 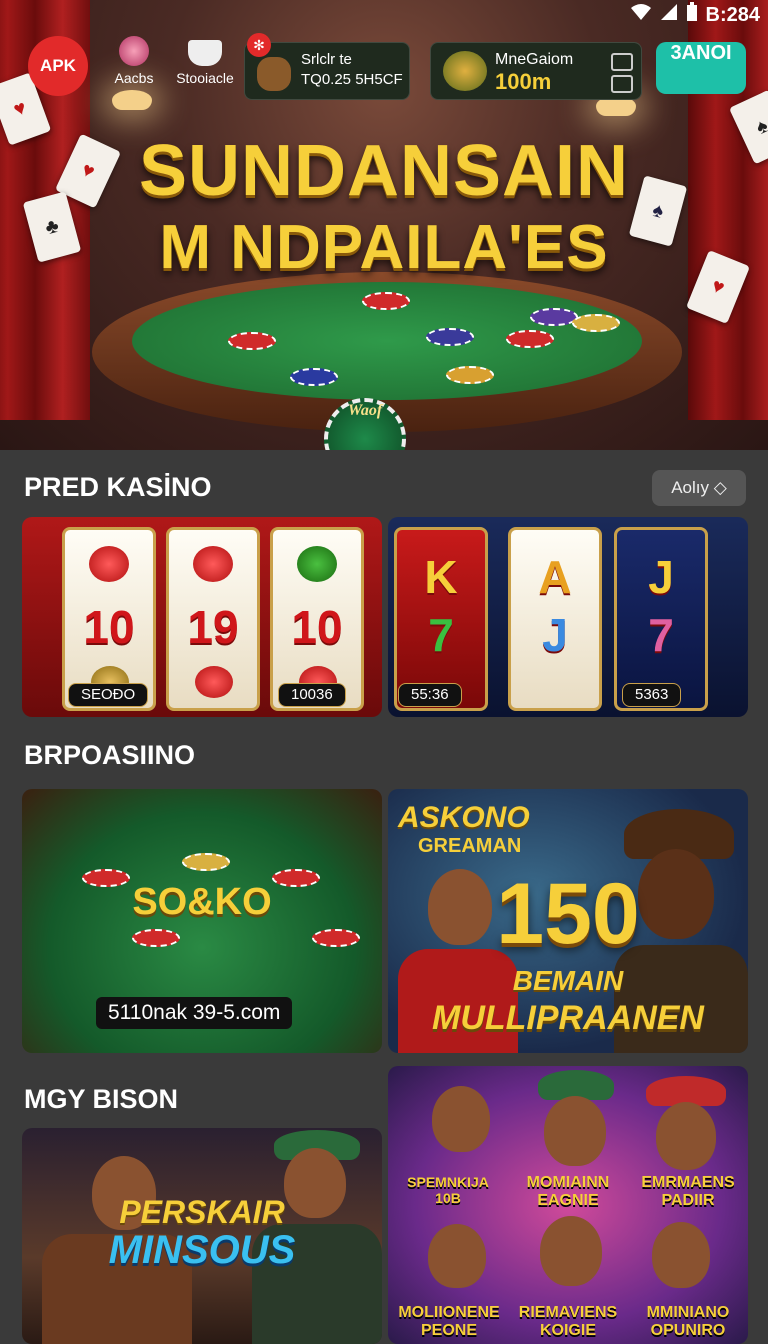 What do you see at coordinates (110, 755) in the screenshot?
I see `section-title-brpo: BRPOASIINO` at bounding box center [110, 755].